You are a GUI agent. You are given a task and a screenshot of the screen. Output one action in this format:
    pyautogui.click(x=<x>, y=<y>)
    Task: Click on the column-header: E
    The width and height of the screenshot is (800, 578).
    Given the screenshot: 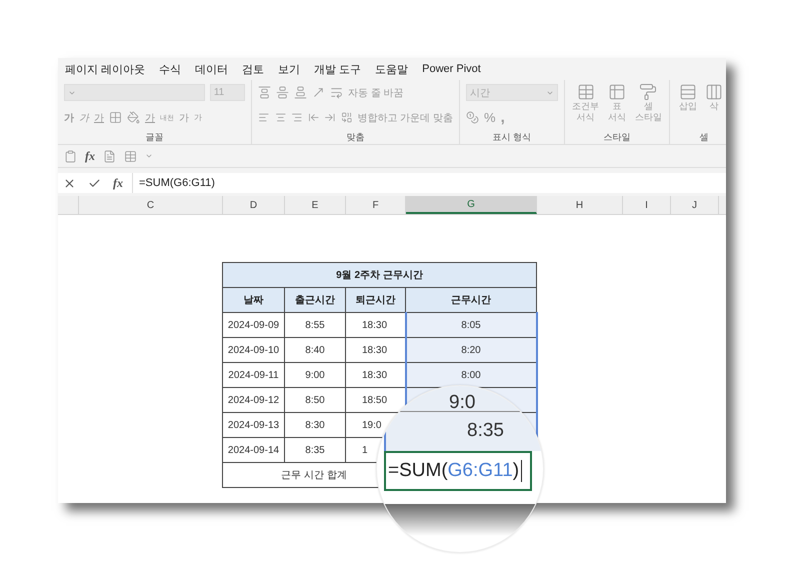 What is the action you would take?
    pyautogui.click(x=315, y=205)
    